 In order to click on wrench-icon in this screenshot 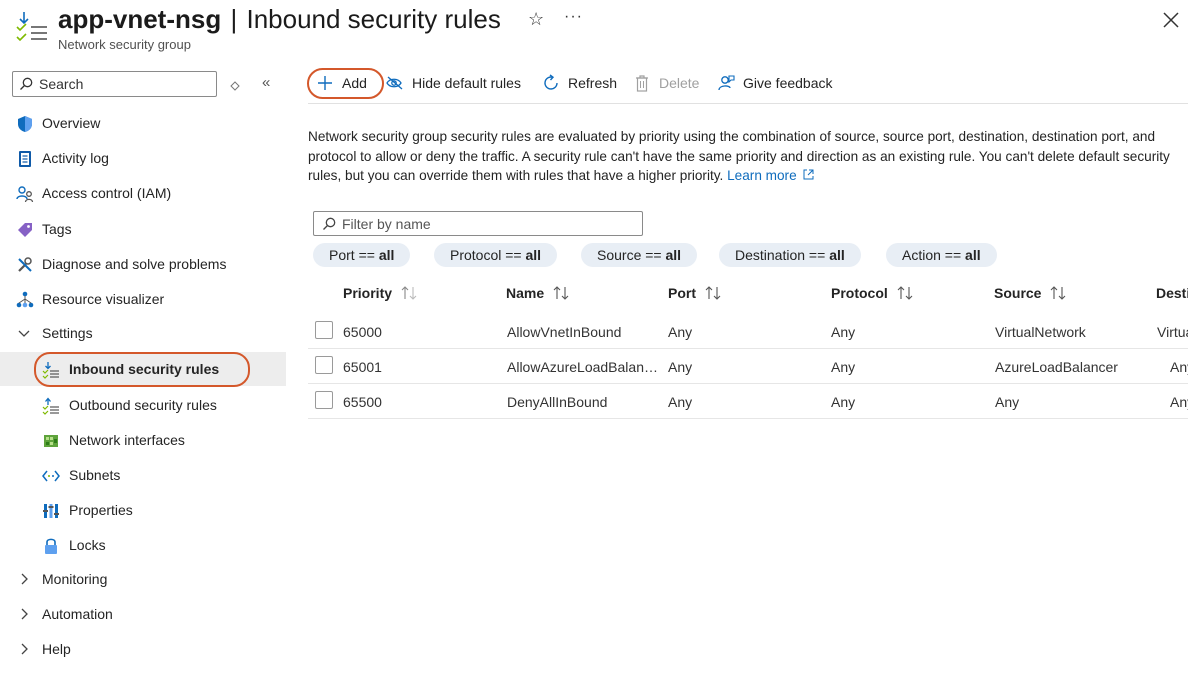, I will do `click(25, 265)`.